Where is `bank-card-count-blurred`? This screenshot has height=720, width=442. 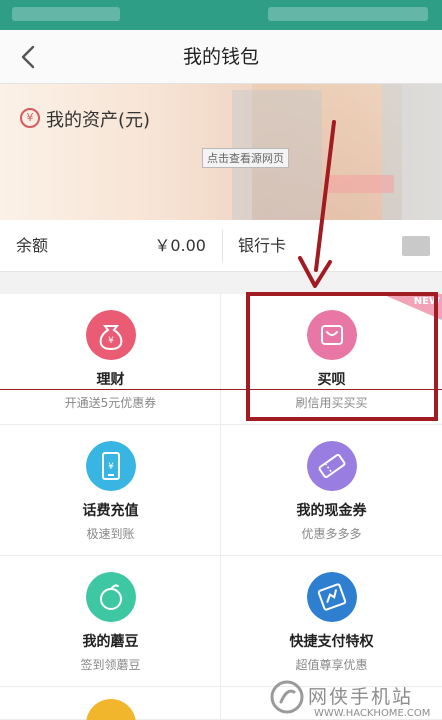
bank-card-count-blurred is located at coordinates (416, 246).